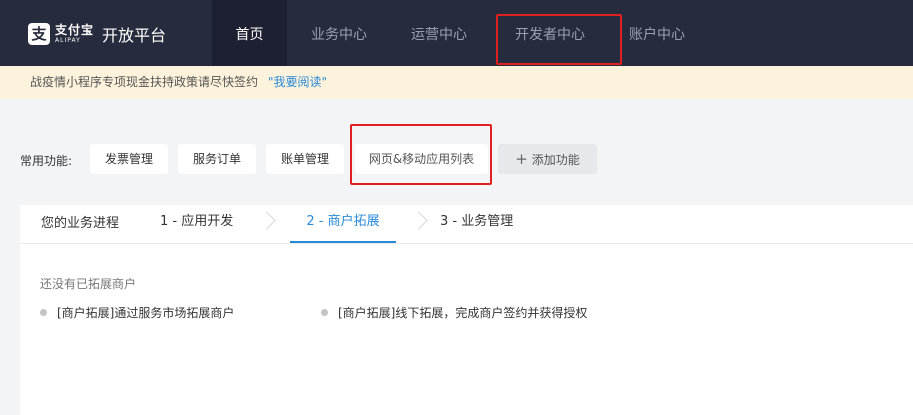 The image size is (913, 415). Describe the element at coordinates (249, 33) in the screenshot. I see `nav-item-home: 首页` at that location.